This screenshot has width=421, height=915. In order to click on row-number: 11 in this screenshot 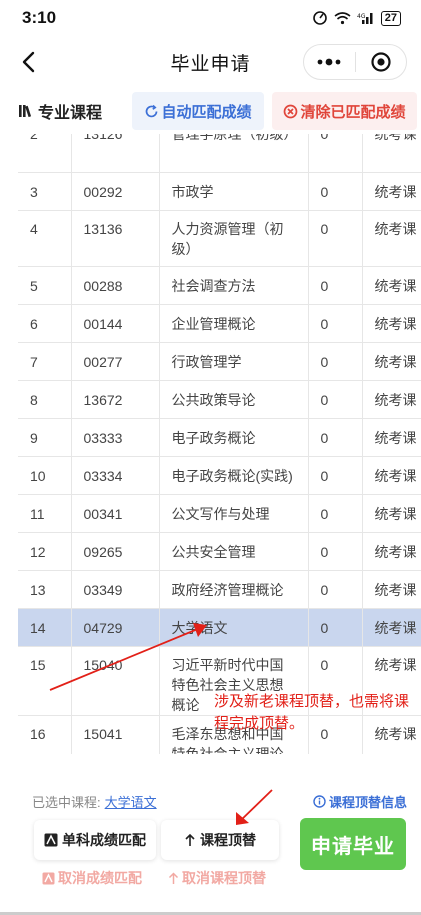, I will do `click(45, 513)`.